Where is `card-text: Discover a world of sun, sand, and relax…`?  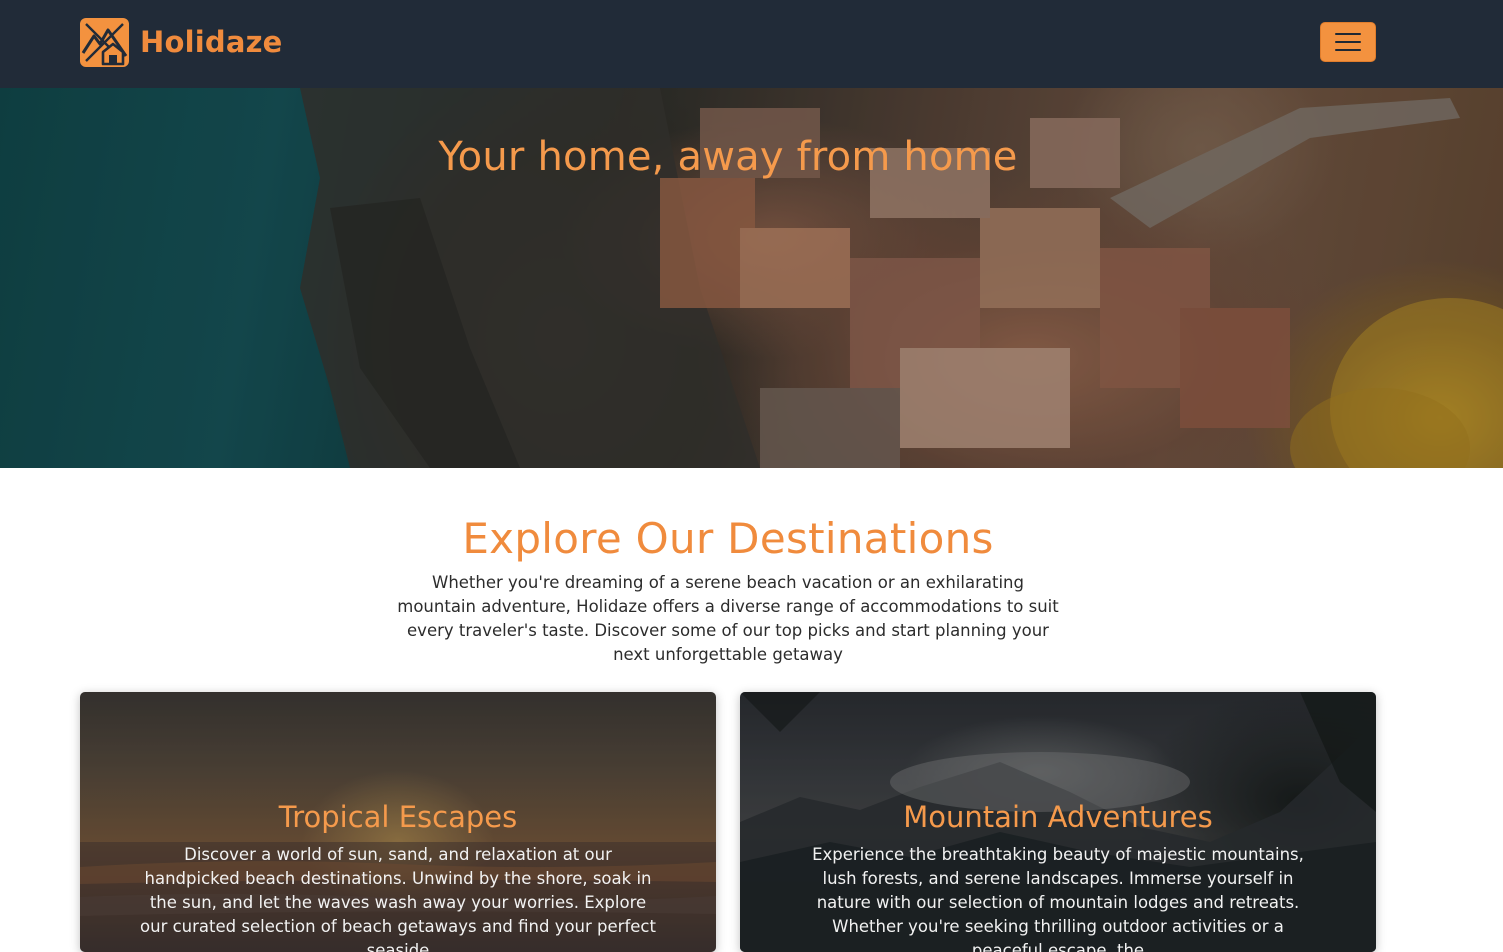
card-text: Discover a world of sun, sand, and relax… is located at coordinates (398, 898).